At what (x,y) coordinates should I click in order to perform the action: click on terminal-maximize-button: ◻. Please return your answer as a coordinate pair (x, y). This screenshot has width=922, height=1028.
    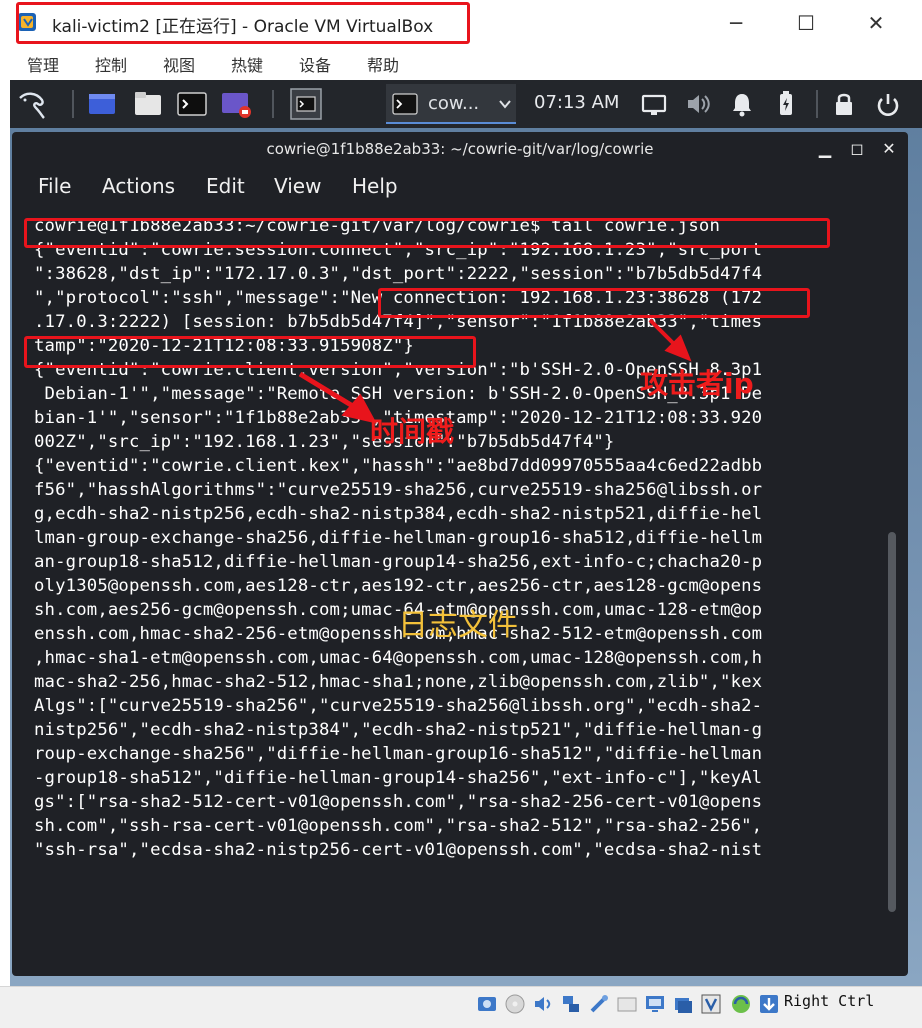
    Looking at the image, I should click on (857, 149).